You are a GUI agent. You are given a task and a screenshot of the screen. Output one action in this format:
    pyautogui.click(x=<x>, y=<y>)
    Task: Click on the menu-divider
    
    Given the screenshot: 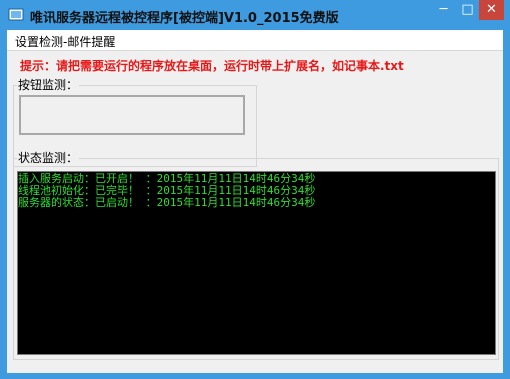 What is the action you would take?
    pyautogui.click(x=255, y=50)
    